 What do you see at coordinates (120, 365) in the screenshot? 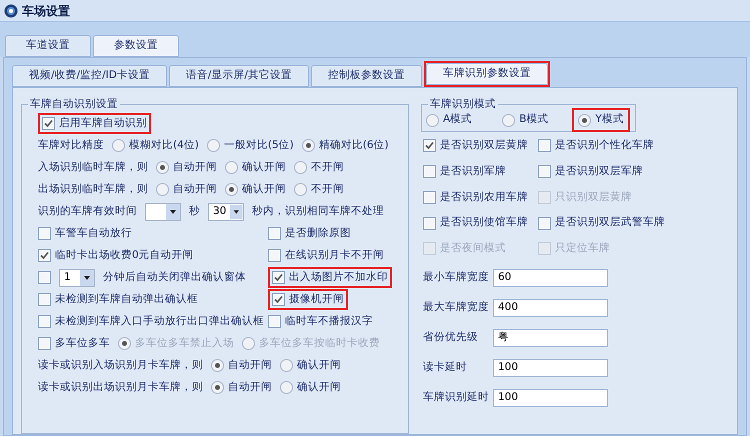
I see `row-label: 读卡或识别入场识别月卡车牌，则` at bounding box center [120, 365].